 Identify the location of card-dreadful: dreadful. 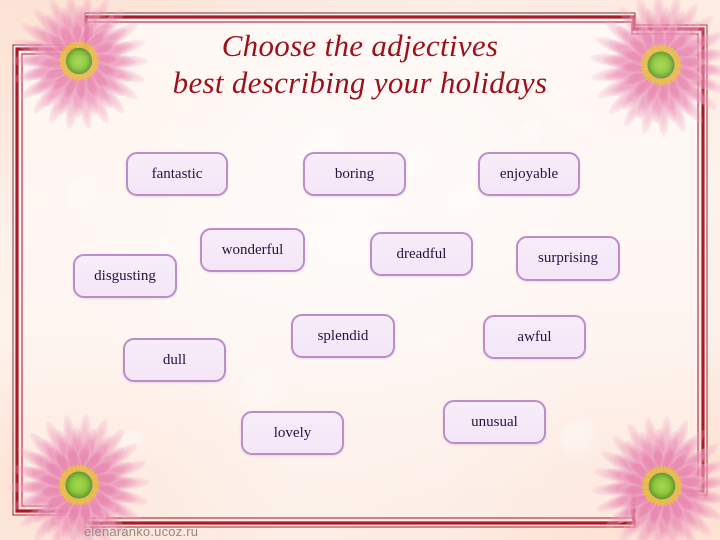
(421, 254).